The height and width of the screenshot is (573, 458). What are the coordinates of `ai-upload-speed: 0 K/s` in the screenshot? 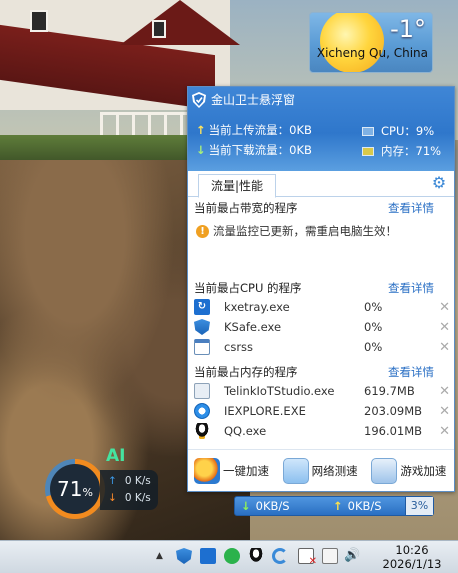 It's located at (137, 481).